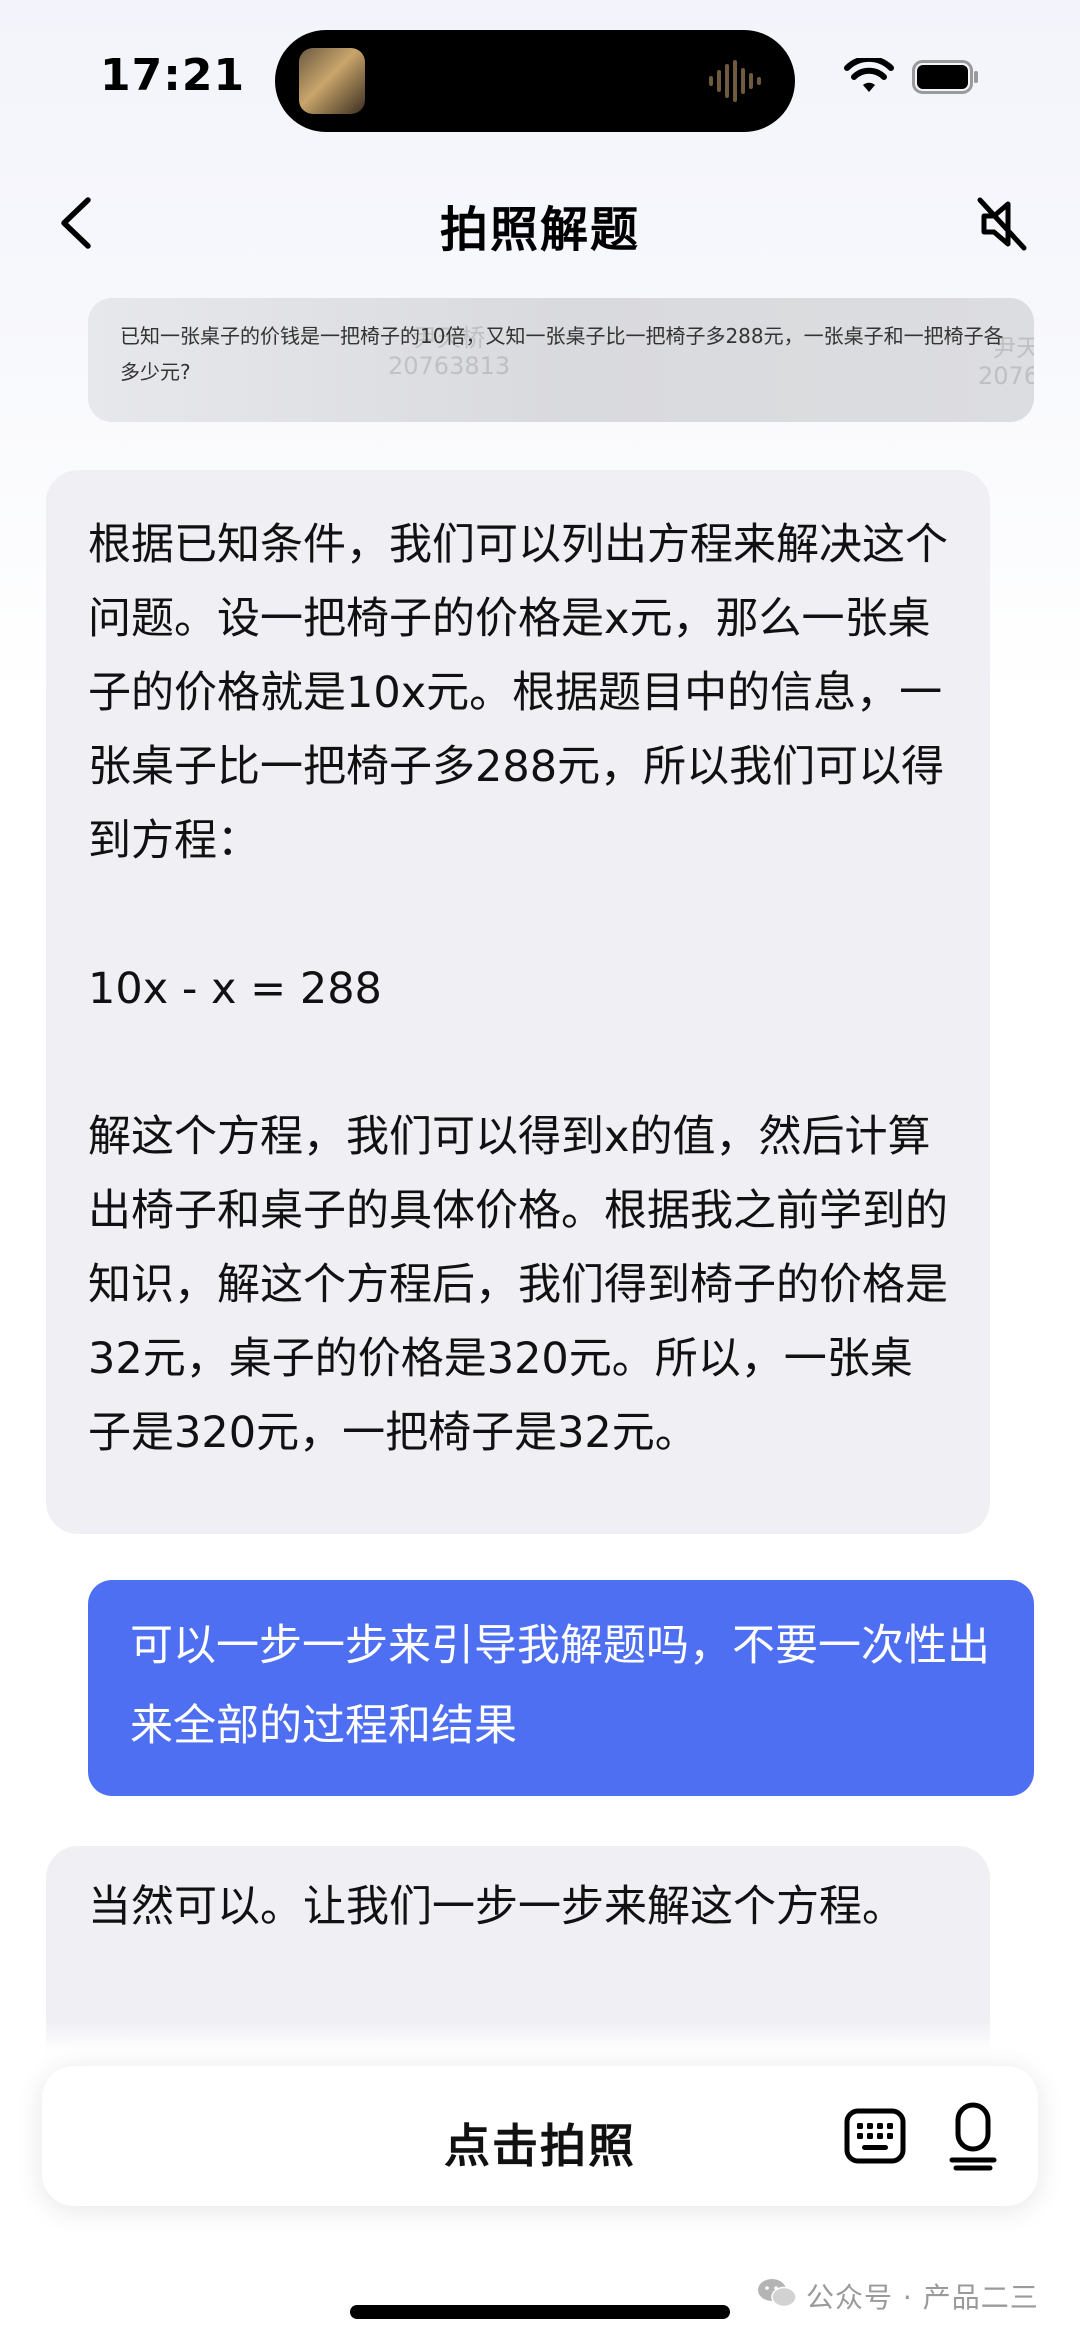  What do you see at coordinates (535, 81) in the screenshot?
I see `dynamic-island` at bounding box center [535, 81].